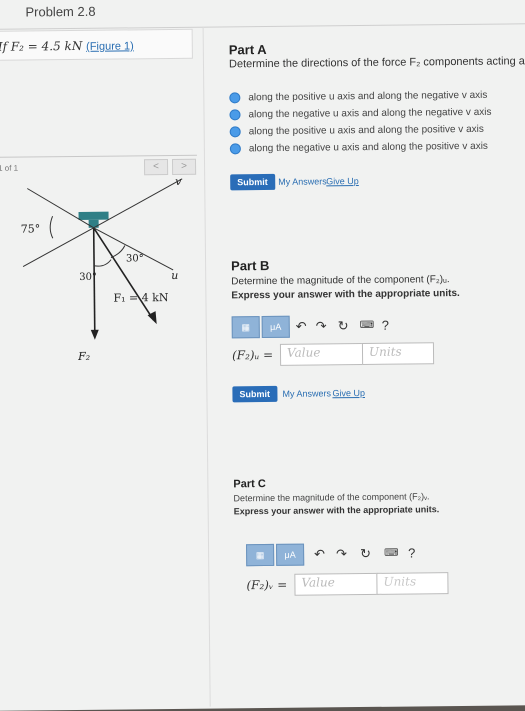 Image resolution: width=525 pixels, height=711 pixels. I want to click on part-b-give-up-link: Give Up, so click(348, 393).